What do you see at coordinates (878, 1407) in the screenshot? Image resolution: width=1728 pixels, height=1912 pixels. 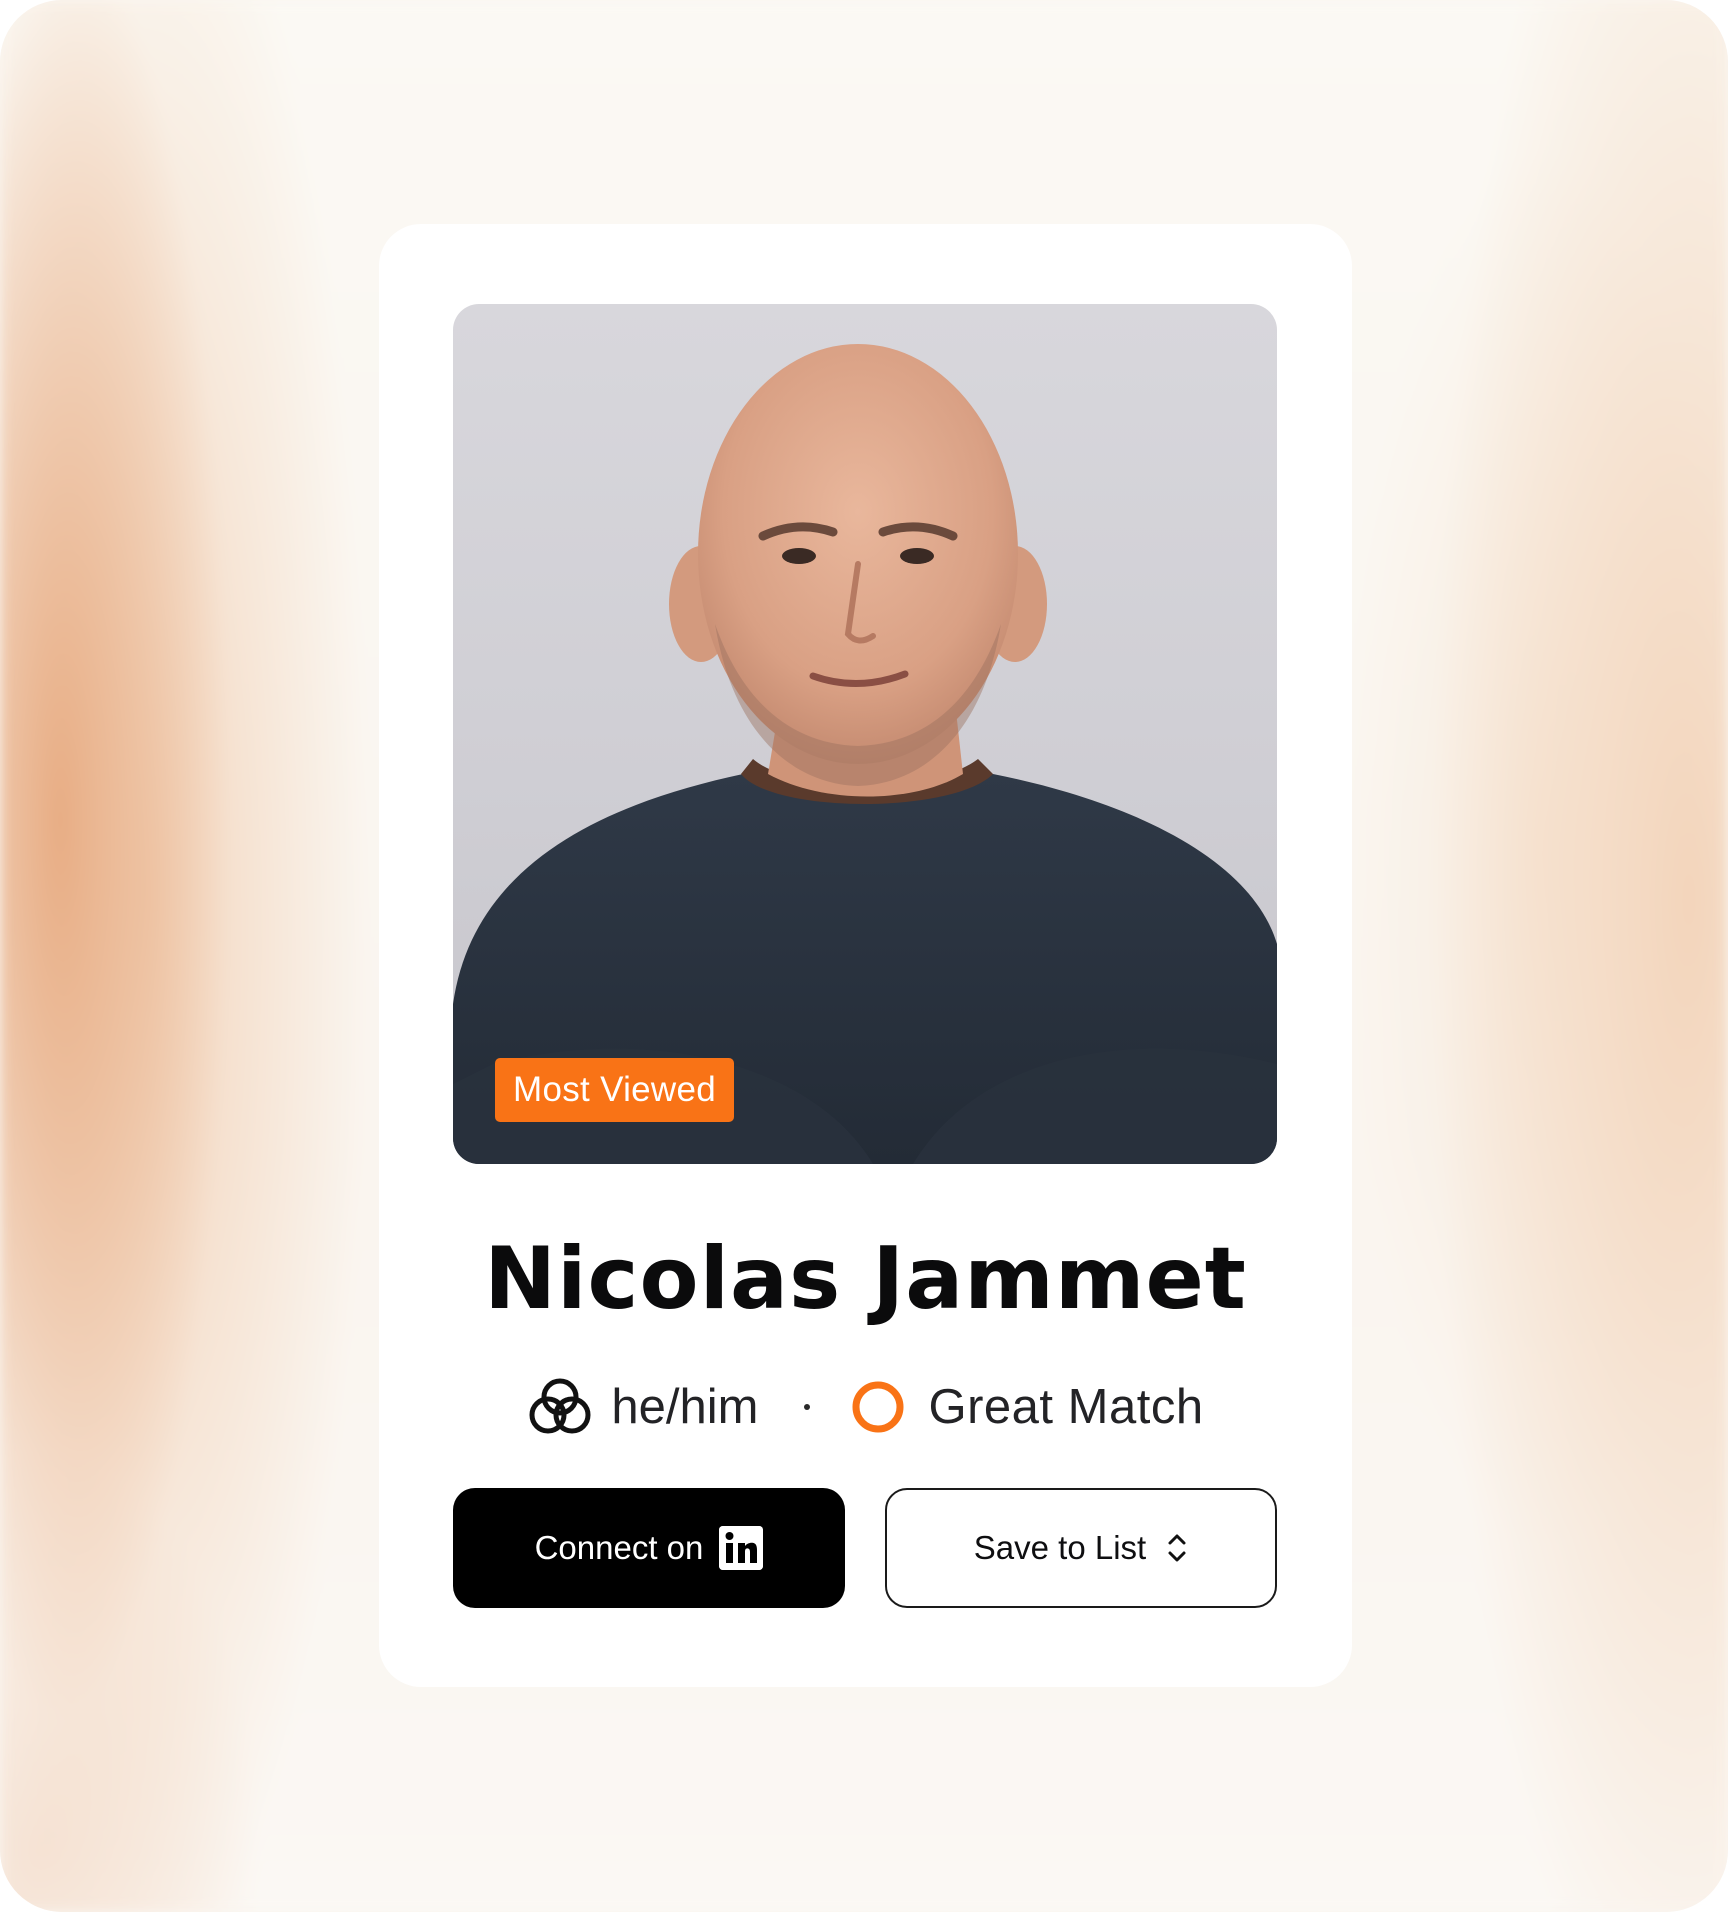 I see `ring-icon` at bounding box center [878, 1407].